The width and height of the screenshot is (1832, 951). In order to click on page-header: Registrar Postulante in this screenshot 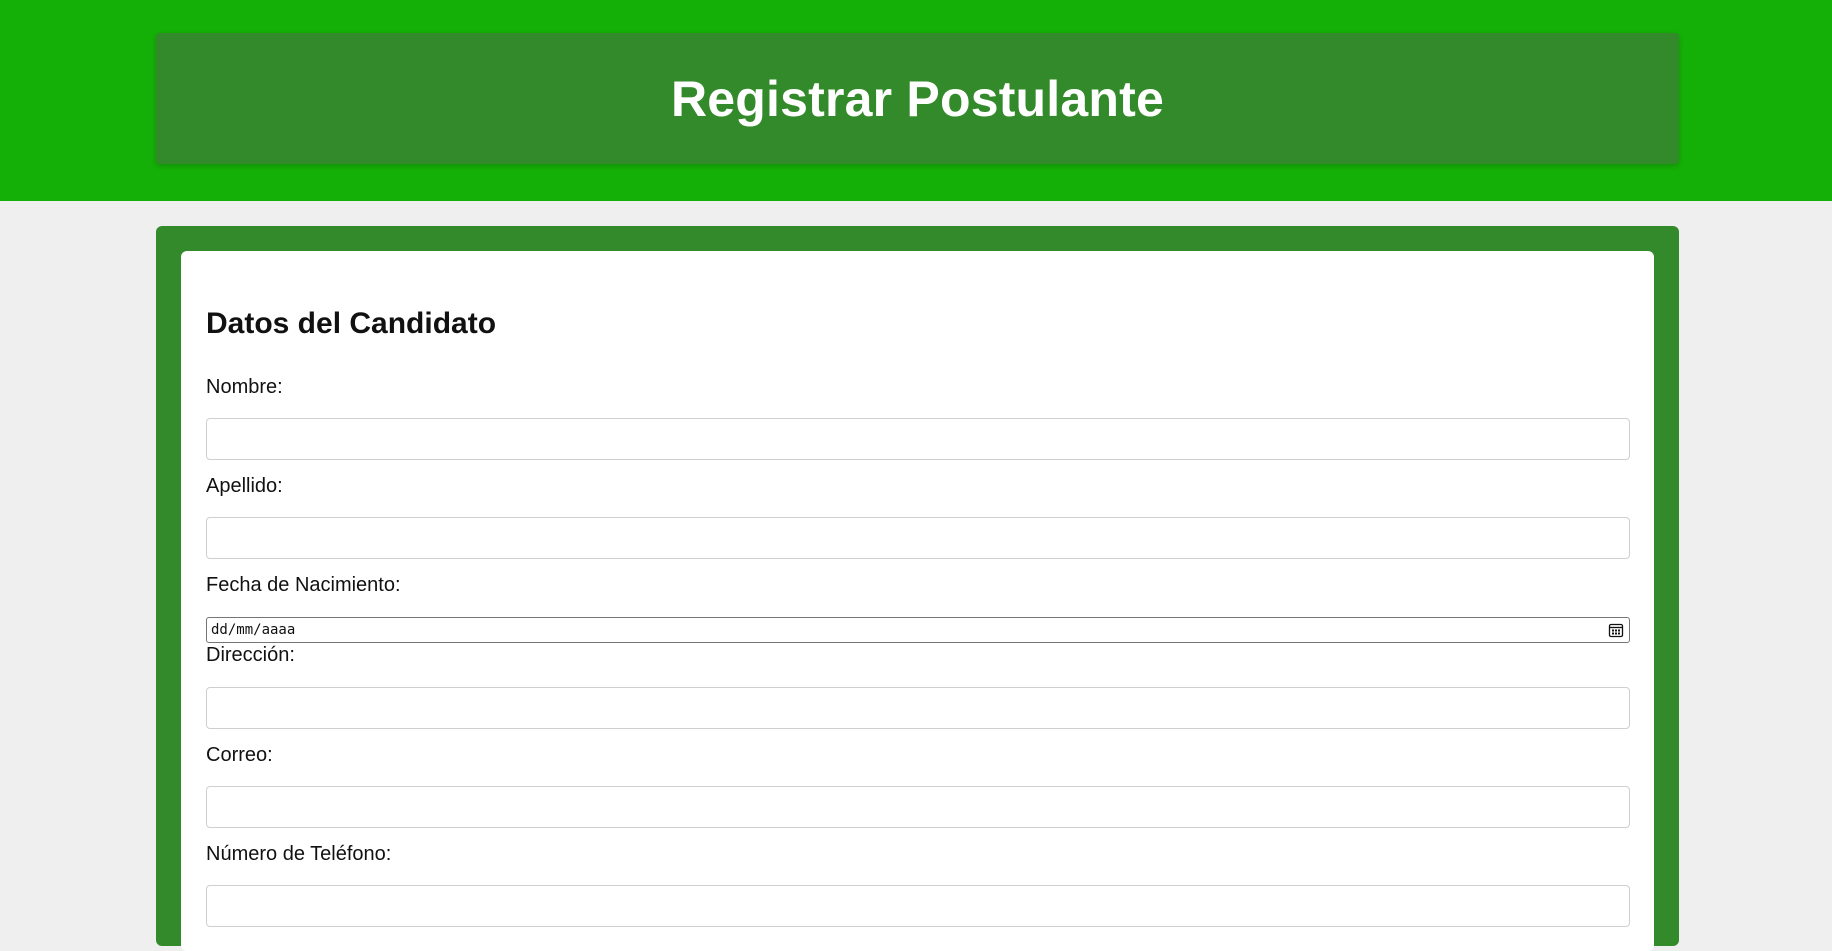, I will do `click(917, 98)`.